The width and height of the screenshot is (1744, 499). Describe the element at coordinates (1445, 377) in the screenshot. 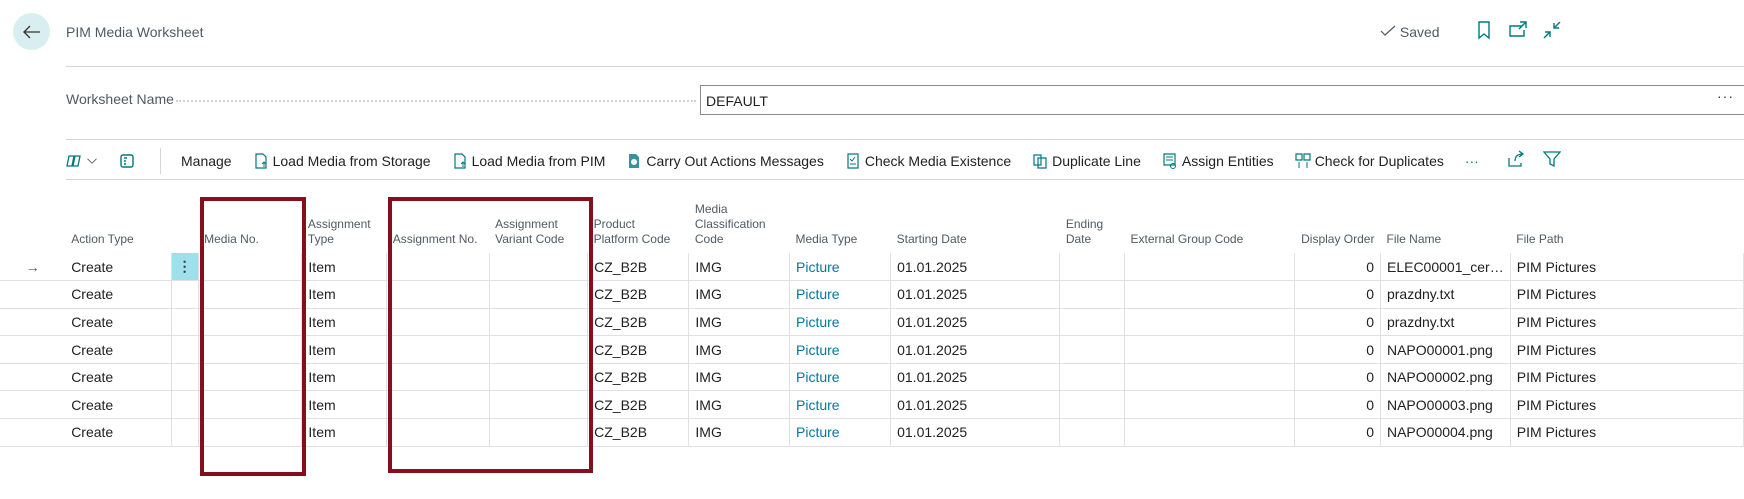

I see `cell-file-name: NAPO00002.png` at that location.